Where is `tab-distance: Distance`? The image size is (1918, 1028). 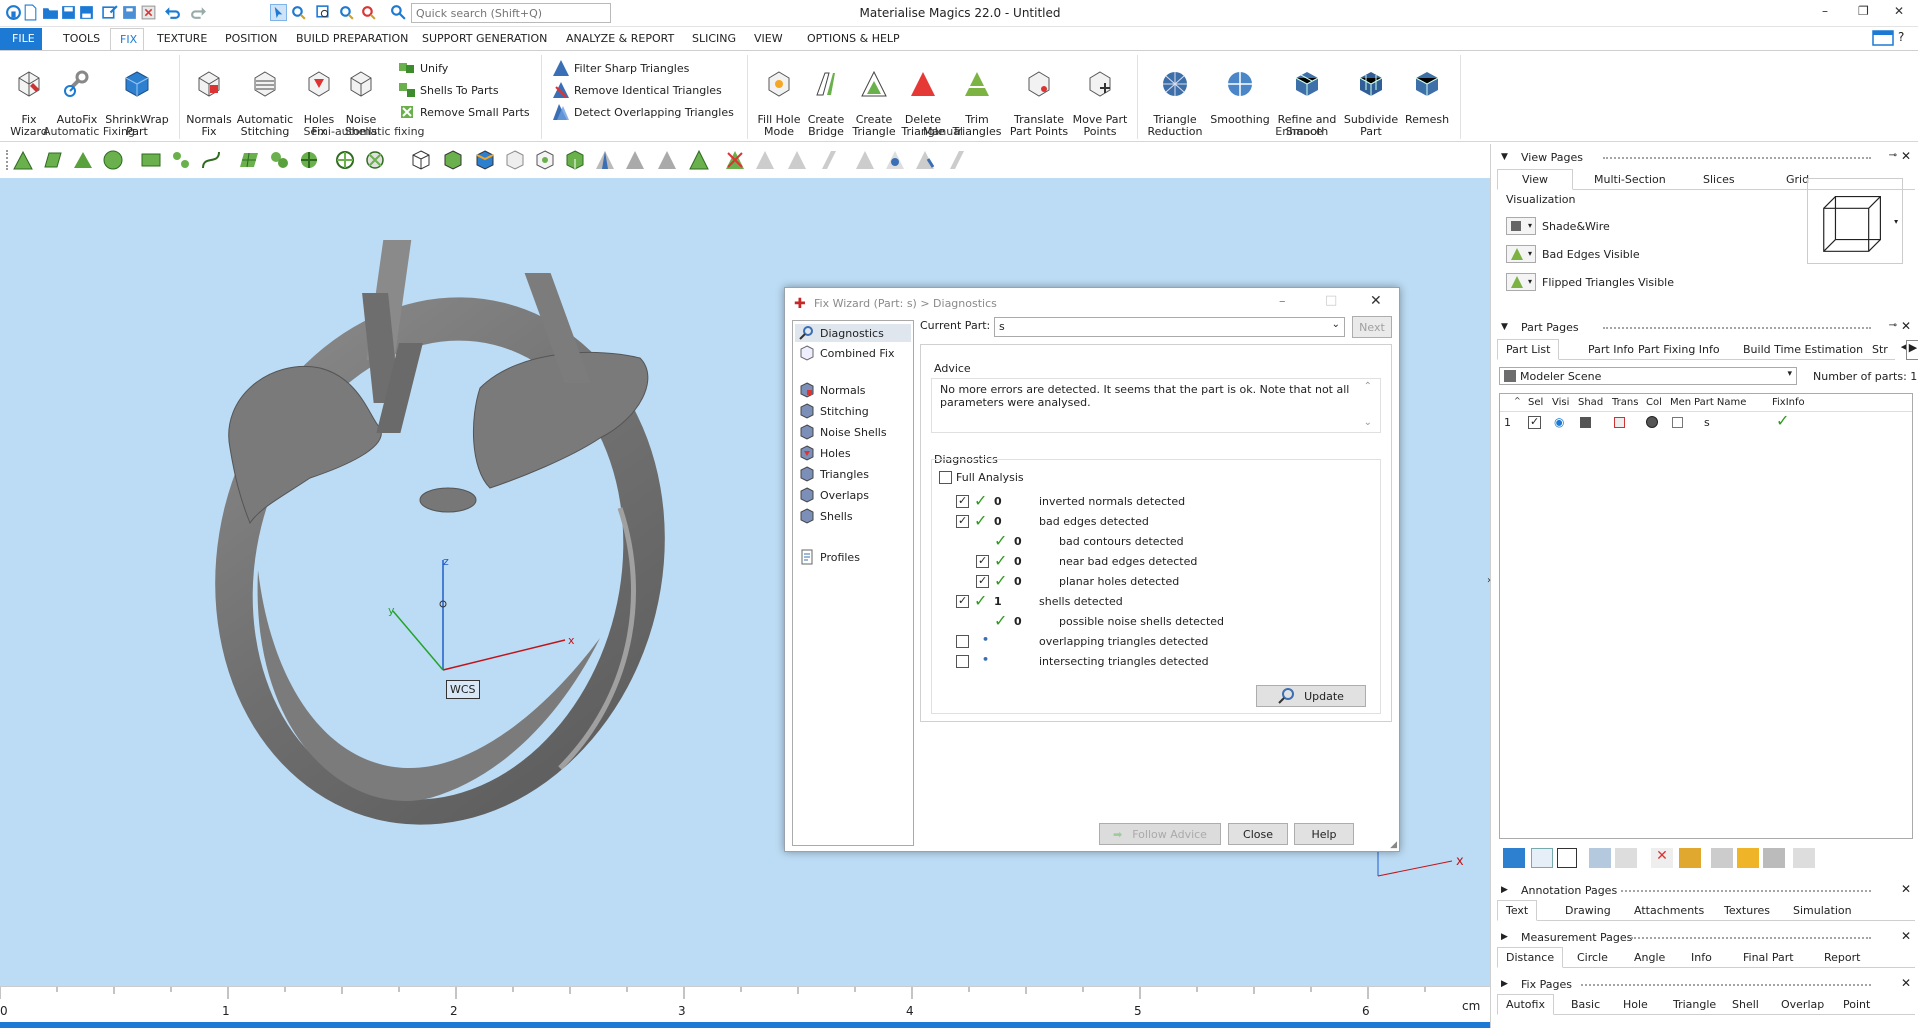
tab-distance: Distance is located at coordinates (1530, 957).